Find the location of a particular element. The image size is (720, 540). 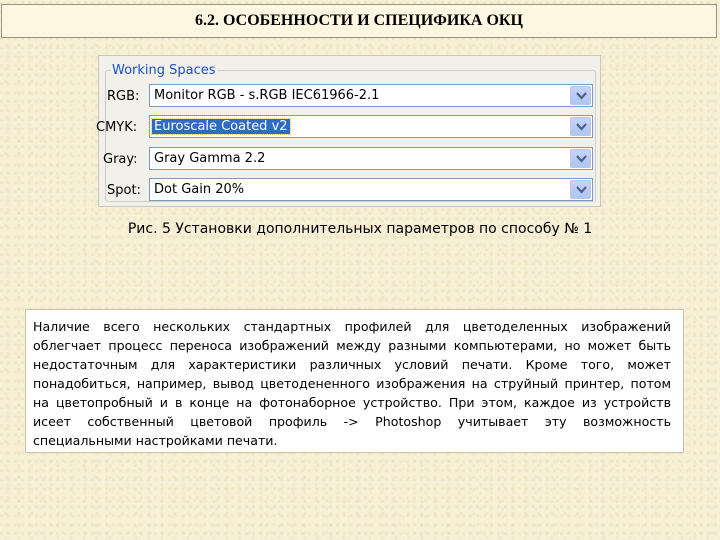

cmyk-dropdown-button is located at coordinates (580, 126).